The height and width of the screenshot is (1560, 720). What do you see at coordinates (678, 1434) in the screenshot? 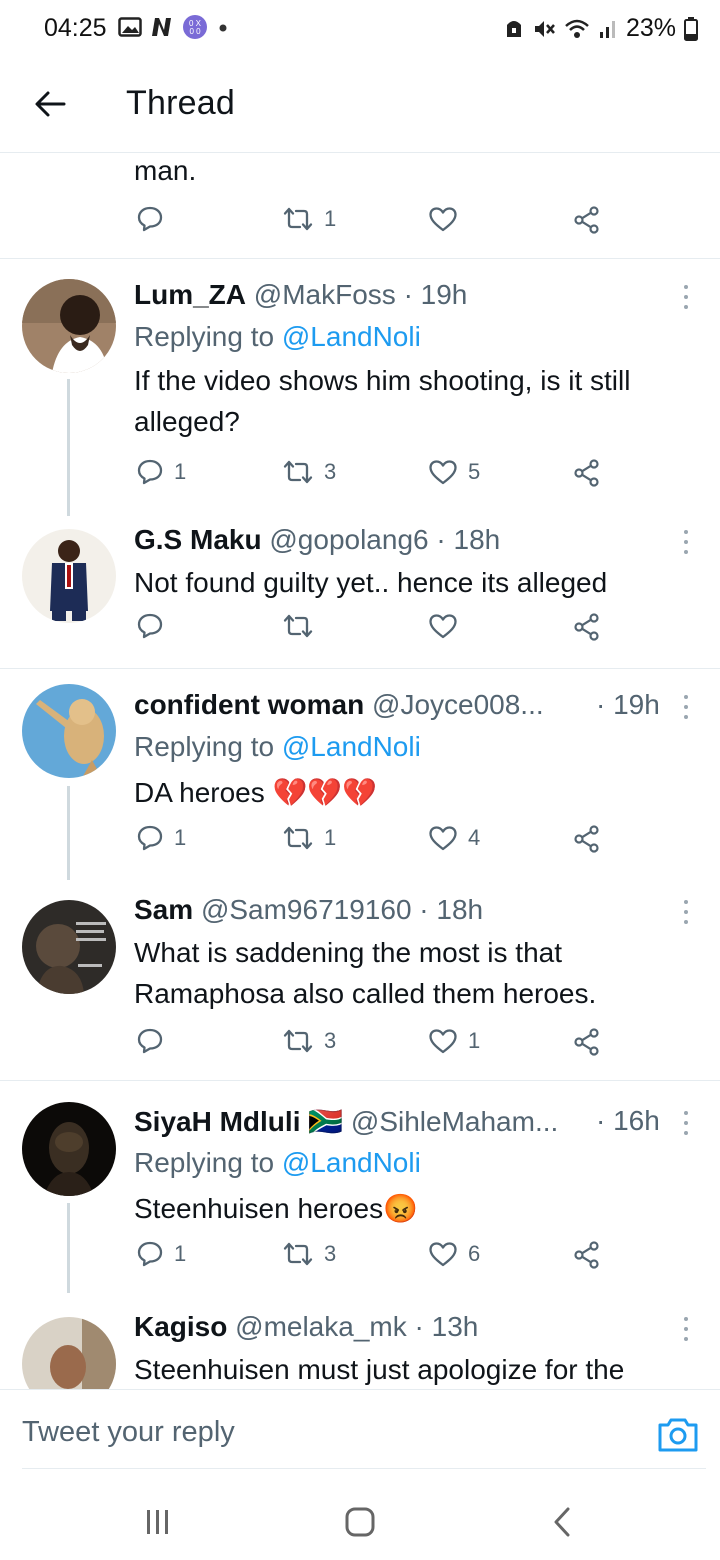
I see `camera-button` at bounding box center [678, 1434].